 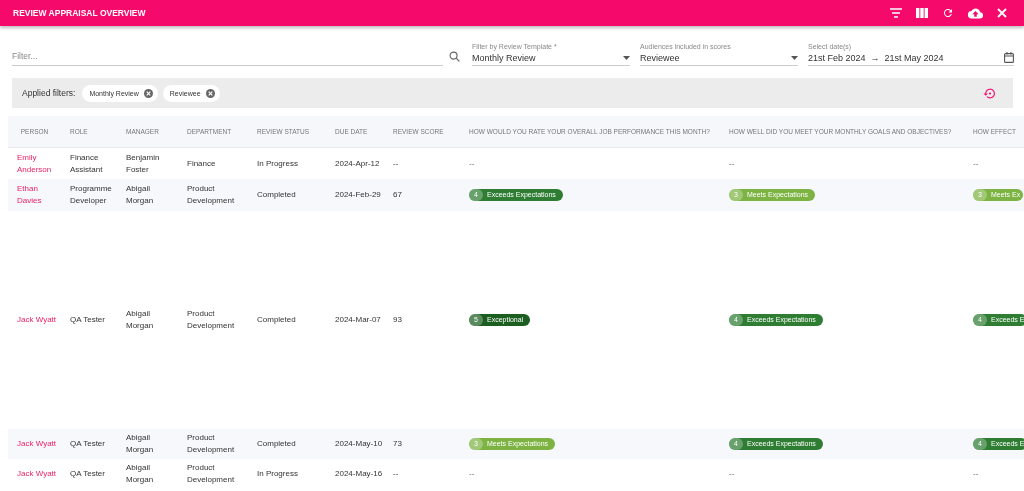 I want to click on table-cell: 2024-May-10, so click(x=359, y=443).